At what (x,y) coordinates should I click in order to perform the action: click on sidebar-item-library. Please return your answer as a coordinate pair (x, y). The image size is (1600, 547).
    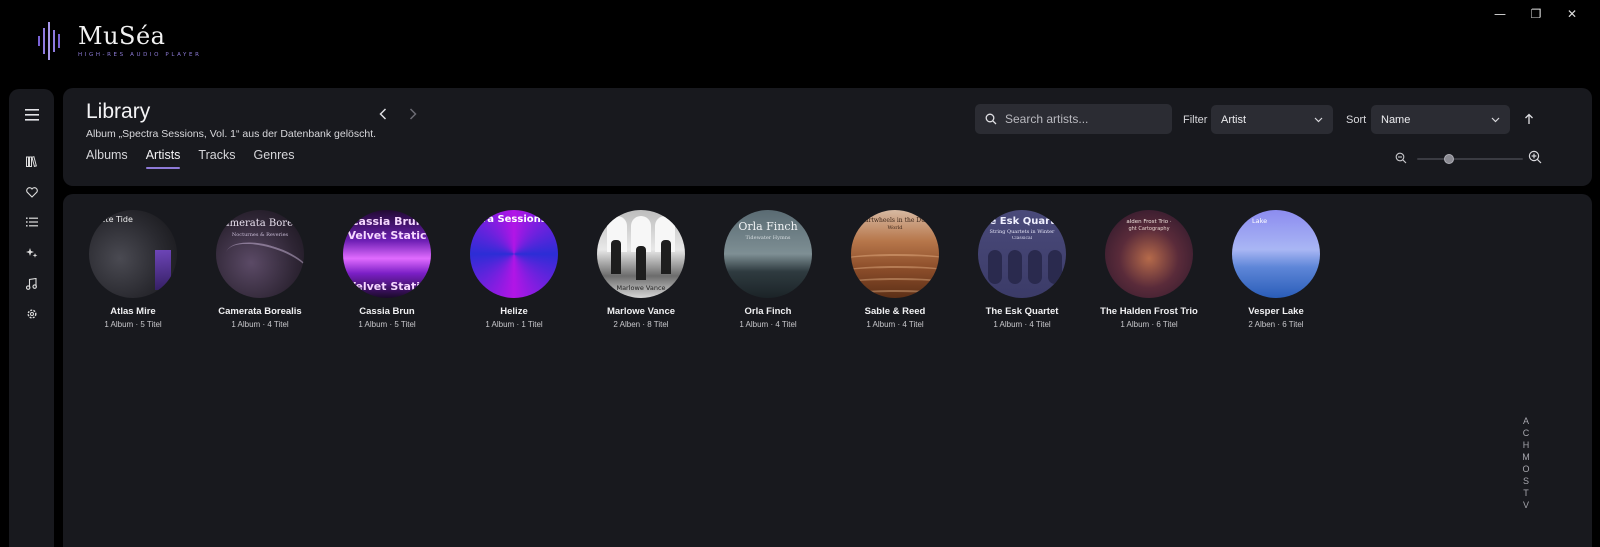
    Looking at the image, I should click on (31, 161).